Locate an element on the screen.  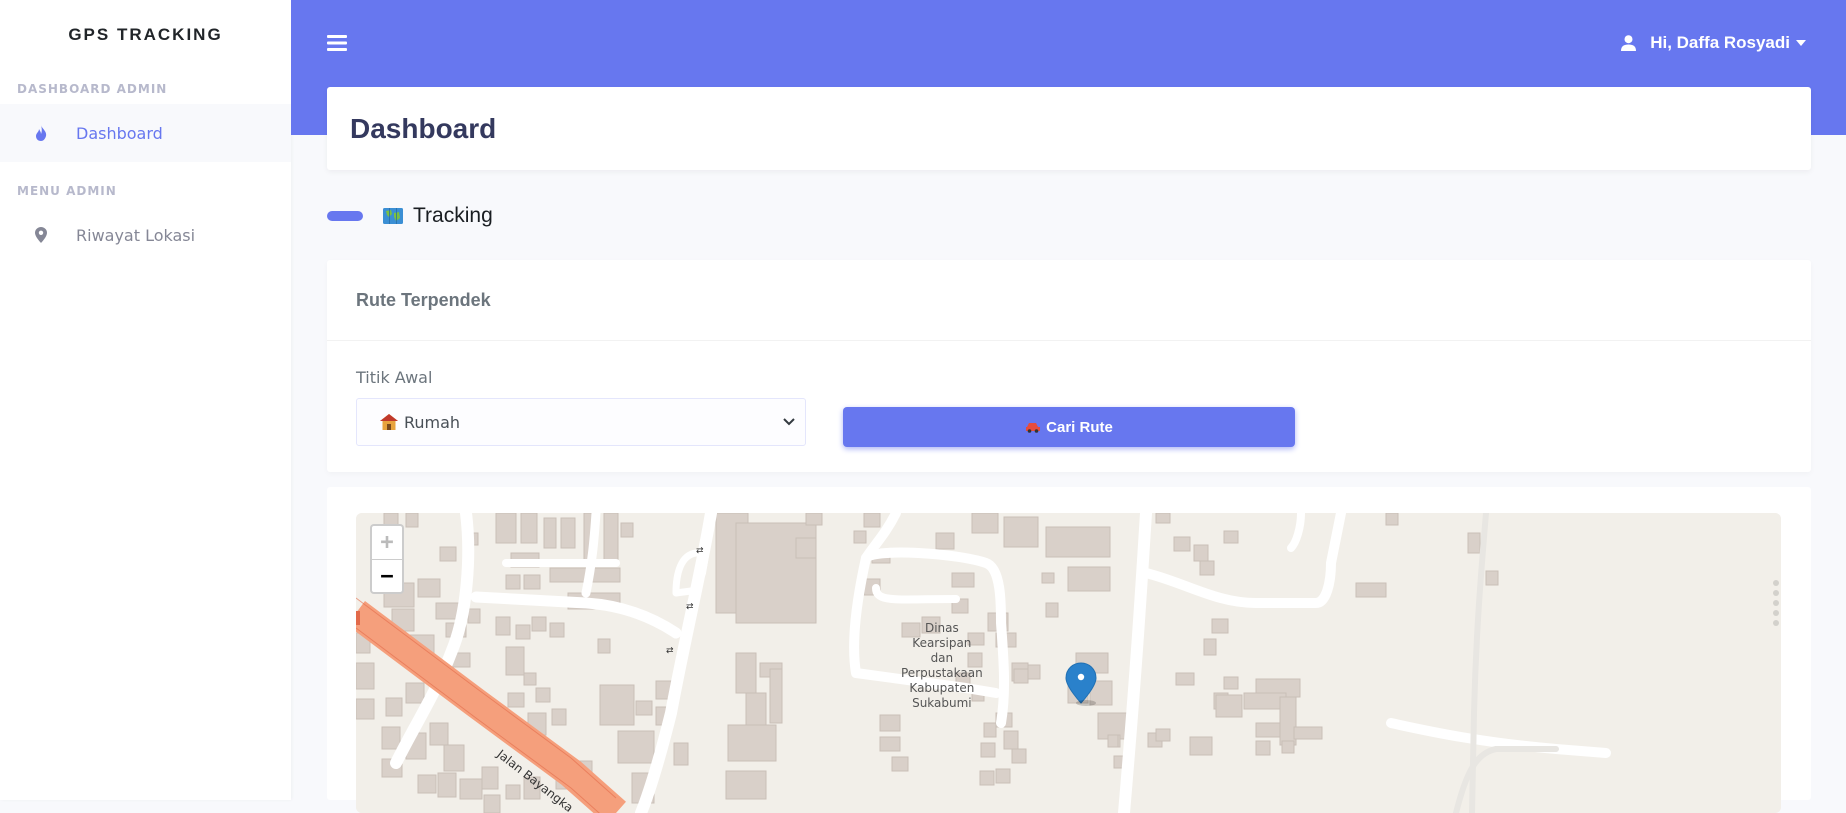
fire-icon is located at coordinates (41, 133).